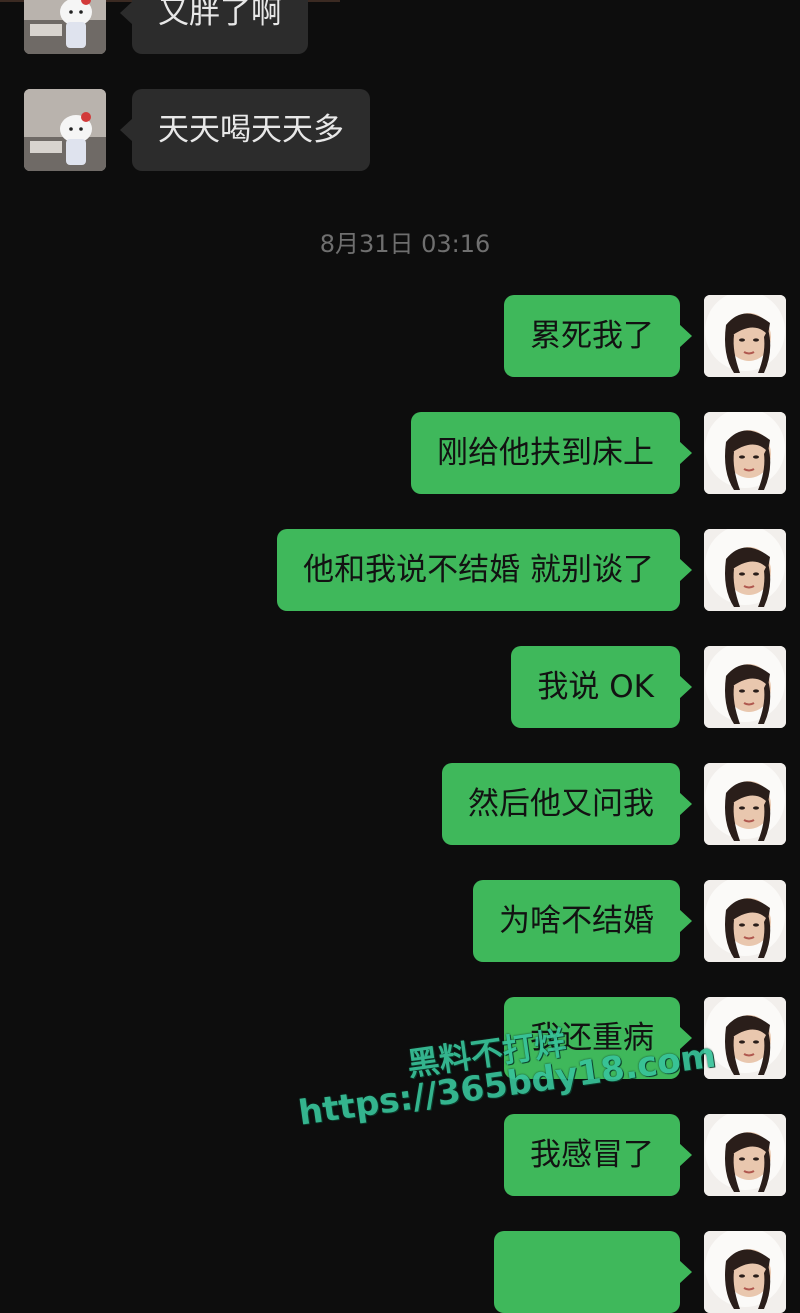 This screenshot has height=1313, width=800. I want to click on message-timestamp: 8月31日 03:16, so click(405, 244).